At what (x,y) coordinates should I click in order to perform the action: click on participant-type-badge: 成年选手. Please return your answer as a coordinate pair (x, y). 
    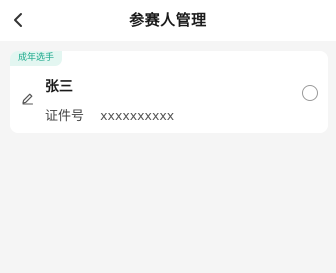
    Looking at the image, I should click on (36, 58).